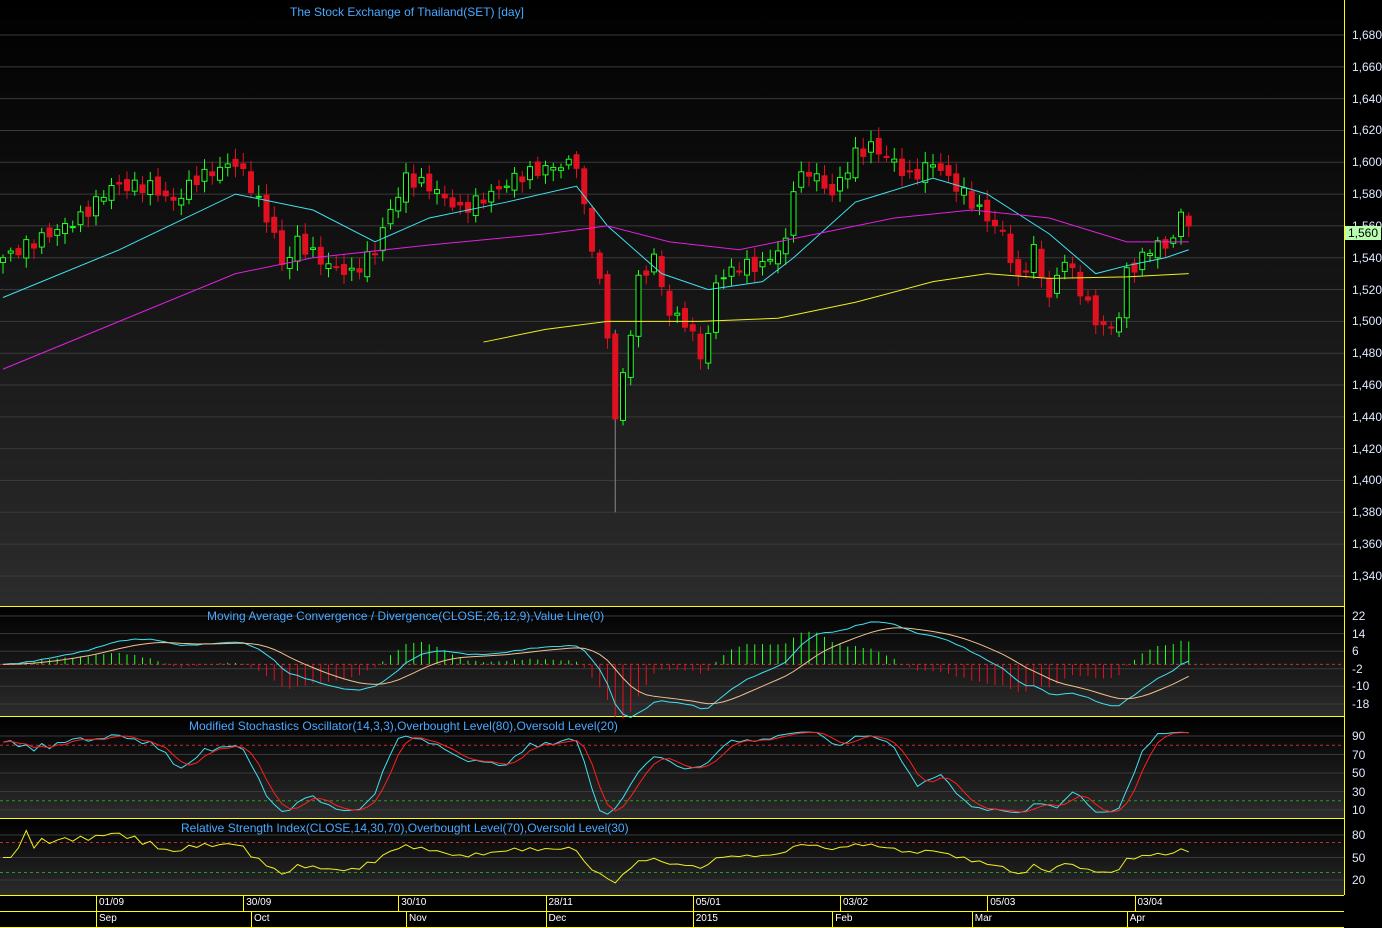  I want to click on rsi-tick-label: 20, so click(1359, 880).